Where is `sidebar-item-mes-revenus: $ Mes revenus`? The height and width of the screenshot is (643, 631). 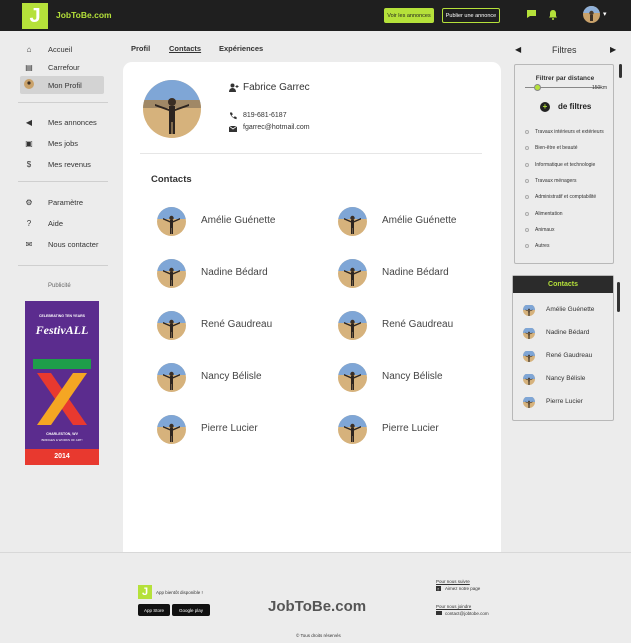
sidebar-item-mes-revenus: $ Mes revenus is located at coordinates (62, 164).